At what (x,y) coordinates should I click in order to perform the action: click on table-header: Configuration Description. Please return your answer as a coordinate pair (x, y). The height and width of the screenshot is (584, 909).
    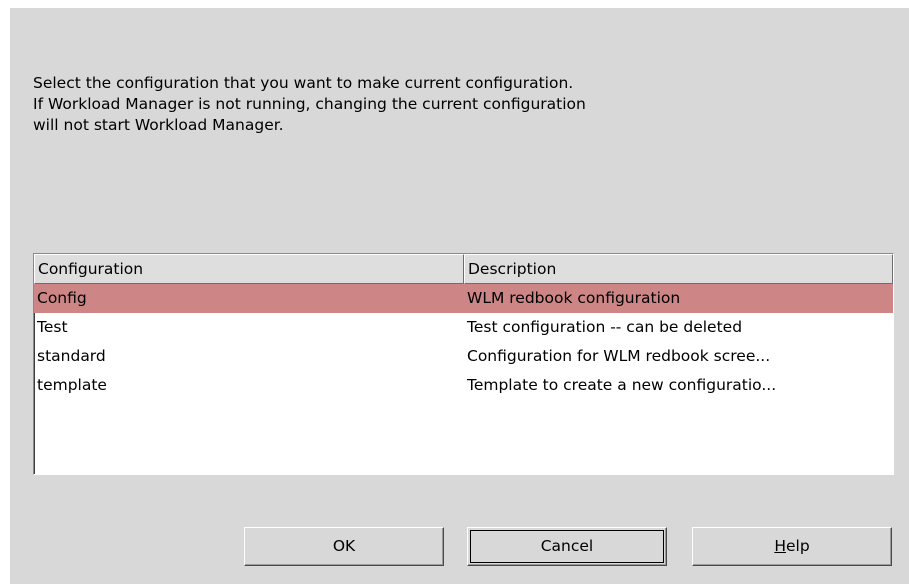
    Looking at the image, I should click on (463, 269).